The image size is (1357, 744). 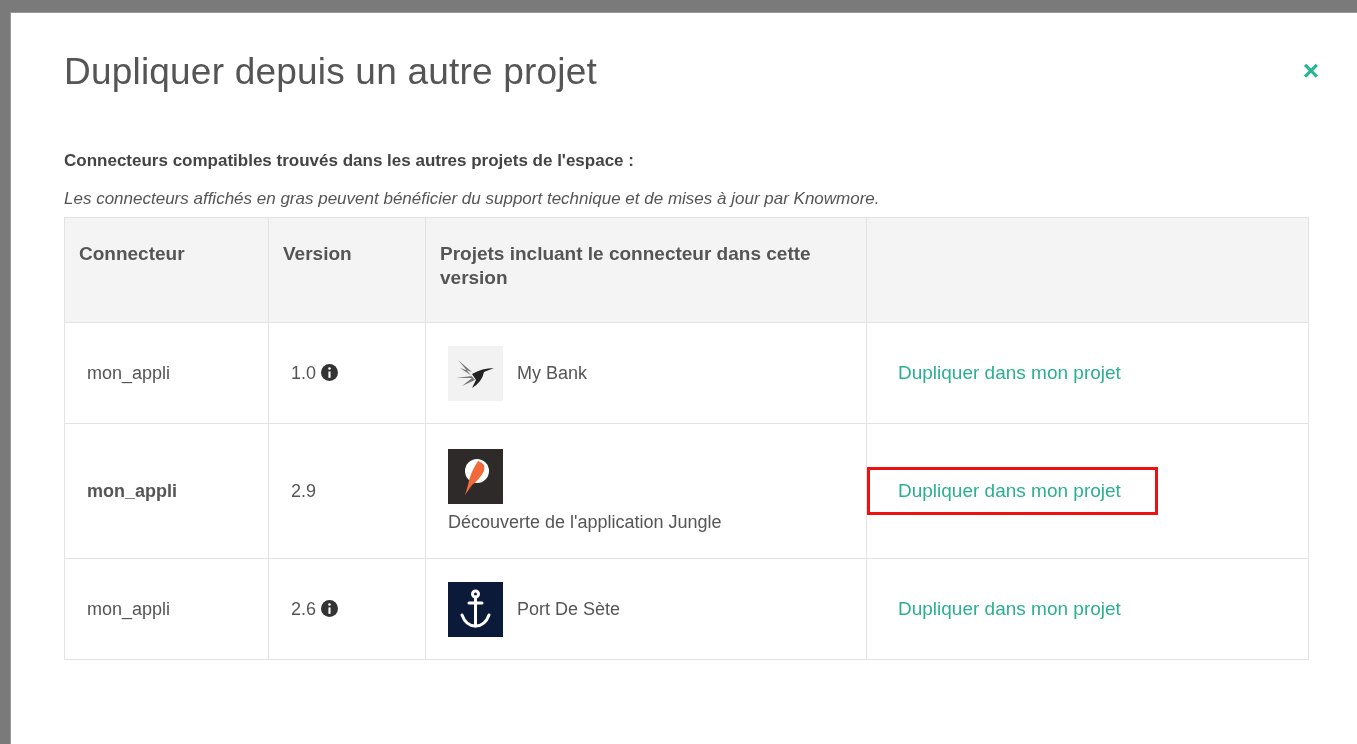 I want to click on parrot-logo-icon, so click(x=475, y=476).